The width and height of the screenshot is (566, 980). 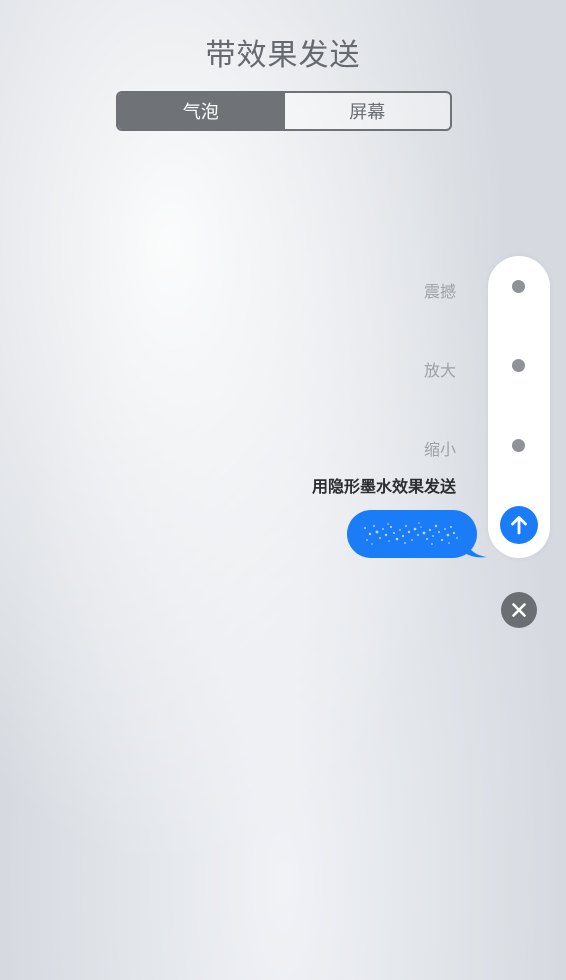 I want to click on effect-label-slam: 震撼, so click(x=440, y=290).